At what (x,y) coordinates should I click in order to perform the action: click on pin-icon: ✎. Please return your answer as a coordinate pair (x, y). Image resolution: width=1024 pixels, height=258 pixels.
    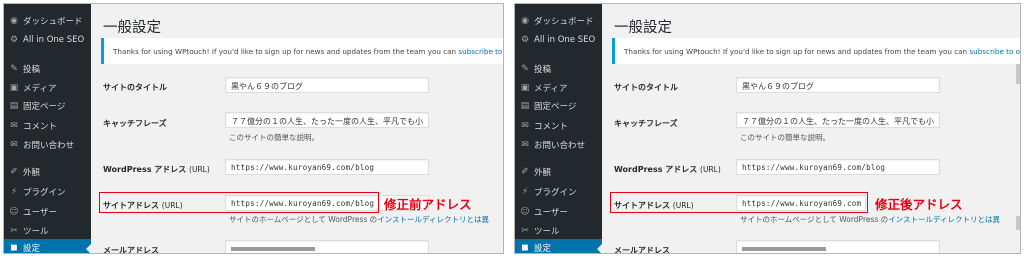
    Looking at the image, I should click on (525, 69).